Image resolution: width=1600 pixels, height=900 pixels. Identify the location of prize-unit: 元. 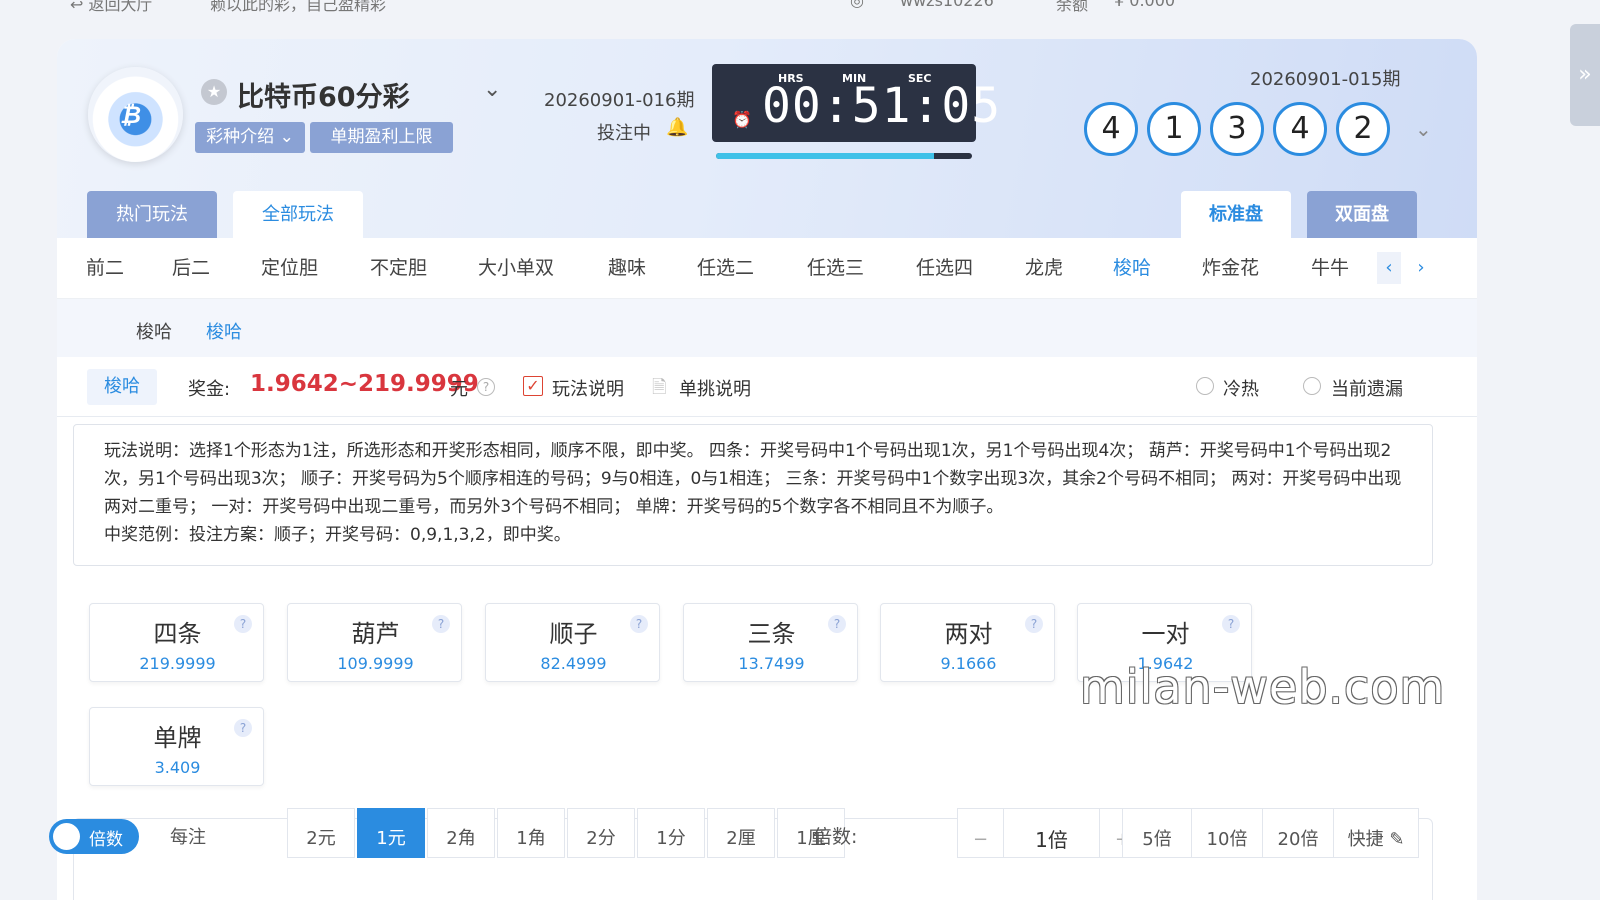
(459, 389).